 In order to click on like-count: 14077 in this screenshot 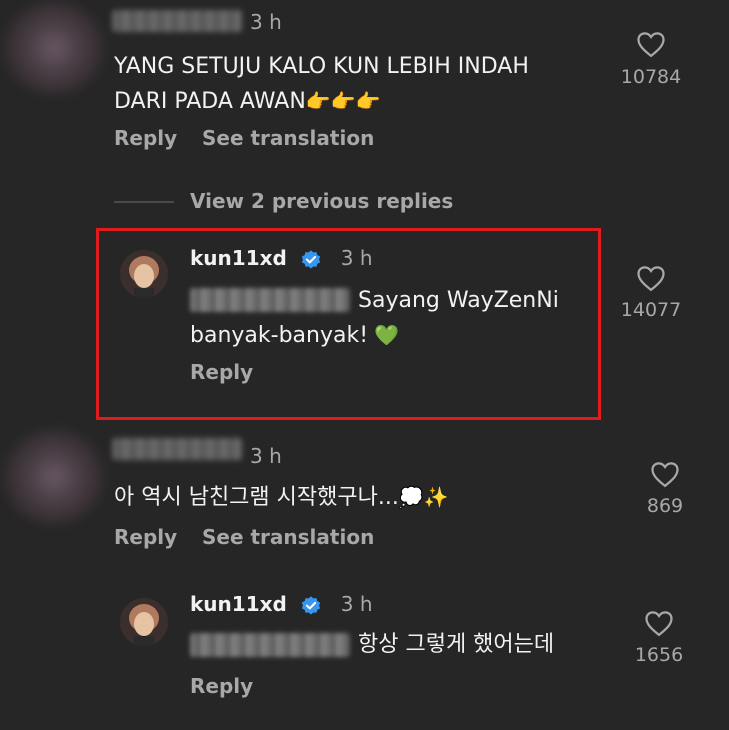, I will do `click(651, 310)`.